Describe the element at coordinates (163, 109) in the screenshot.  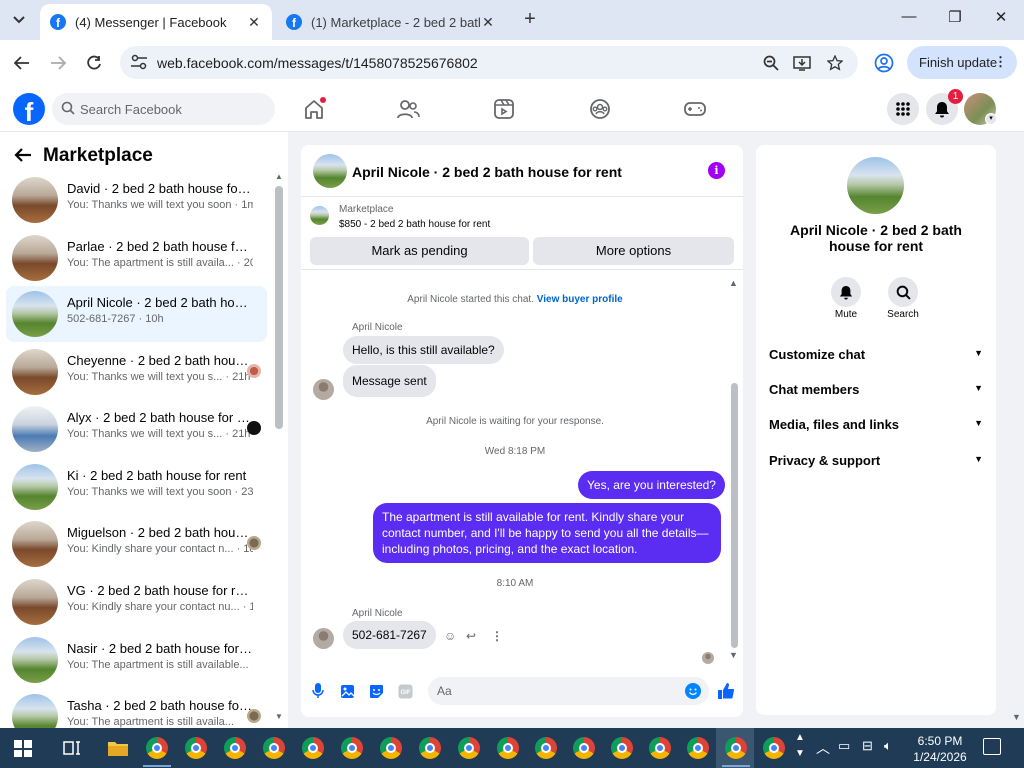
I see `facebook-search-input: Search Facebook` at that location.